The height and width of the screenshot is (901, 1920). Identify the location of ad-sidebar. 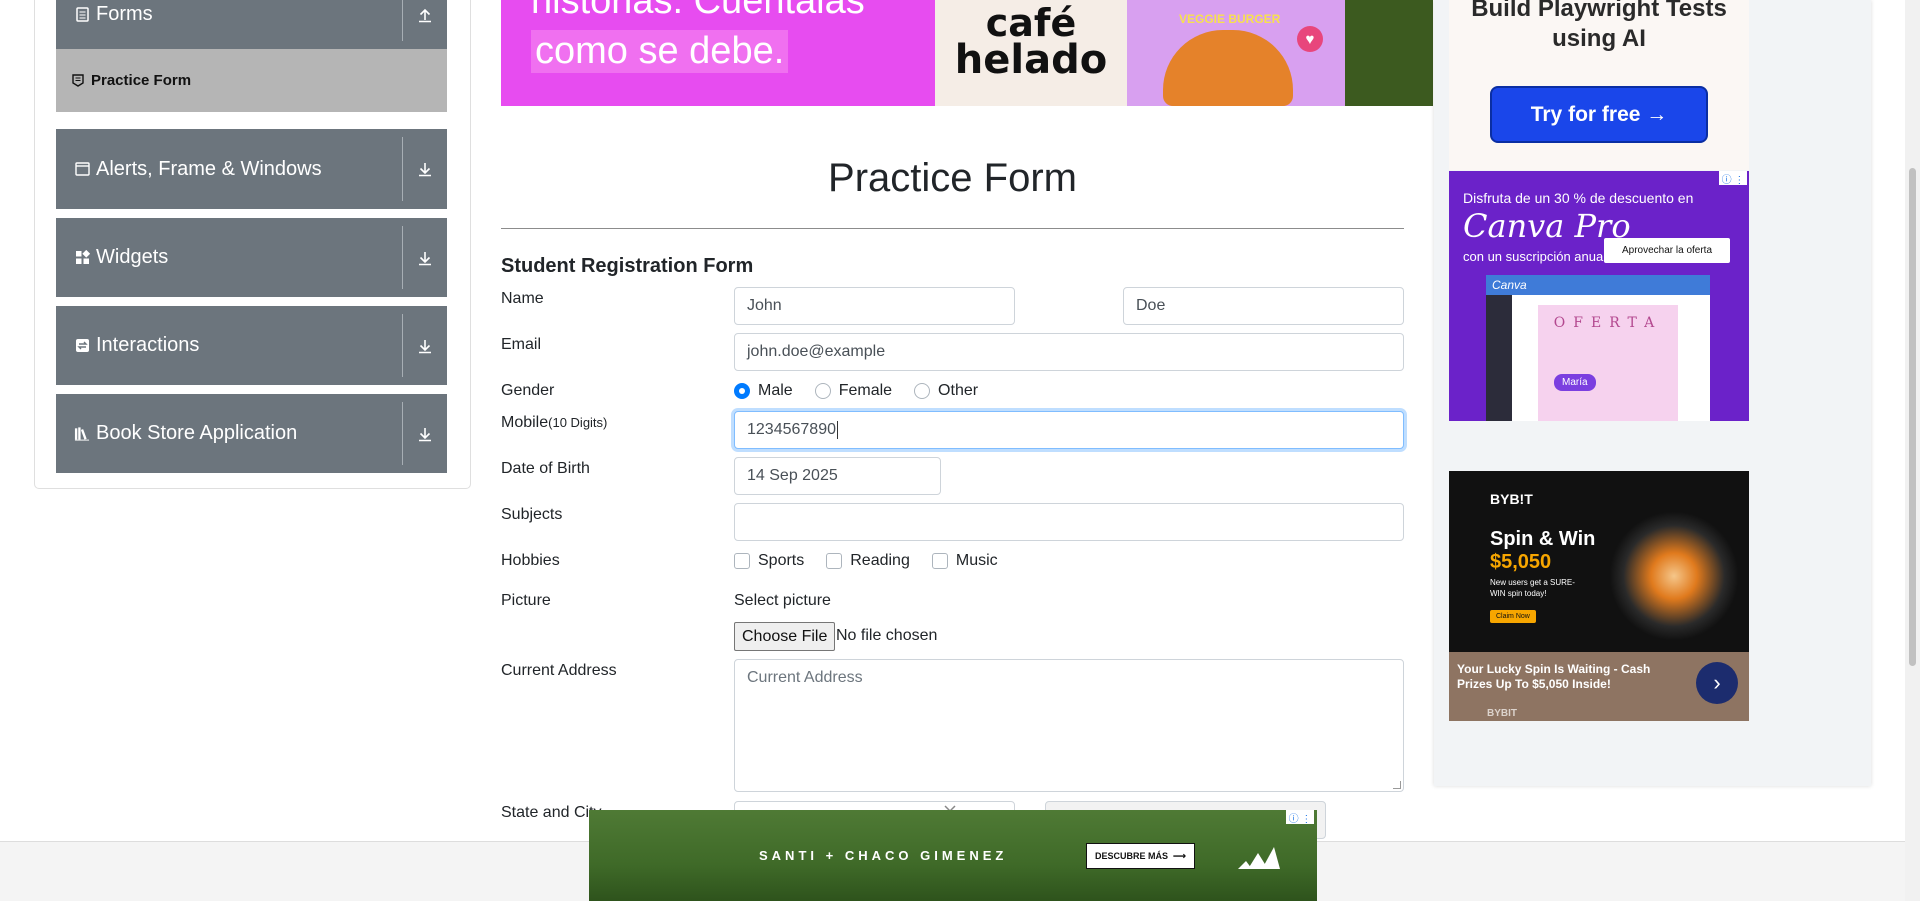
(1499, 358).